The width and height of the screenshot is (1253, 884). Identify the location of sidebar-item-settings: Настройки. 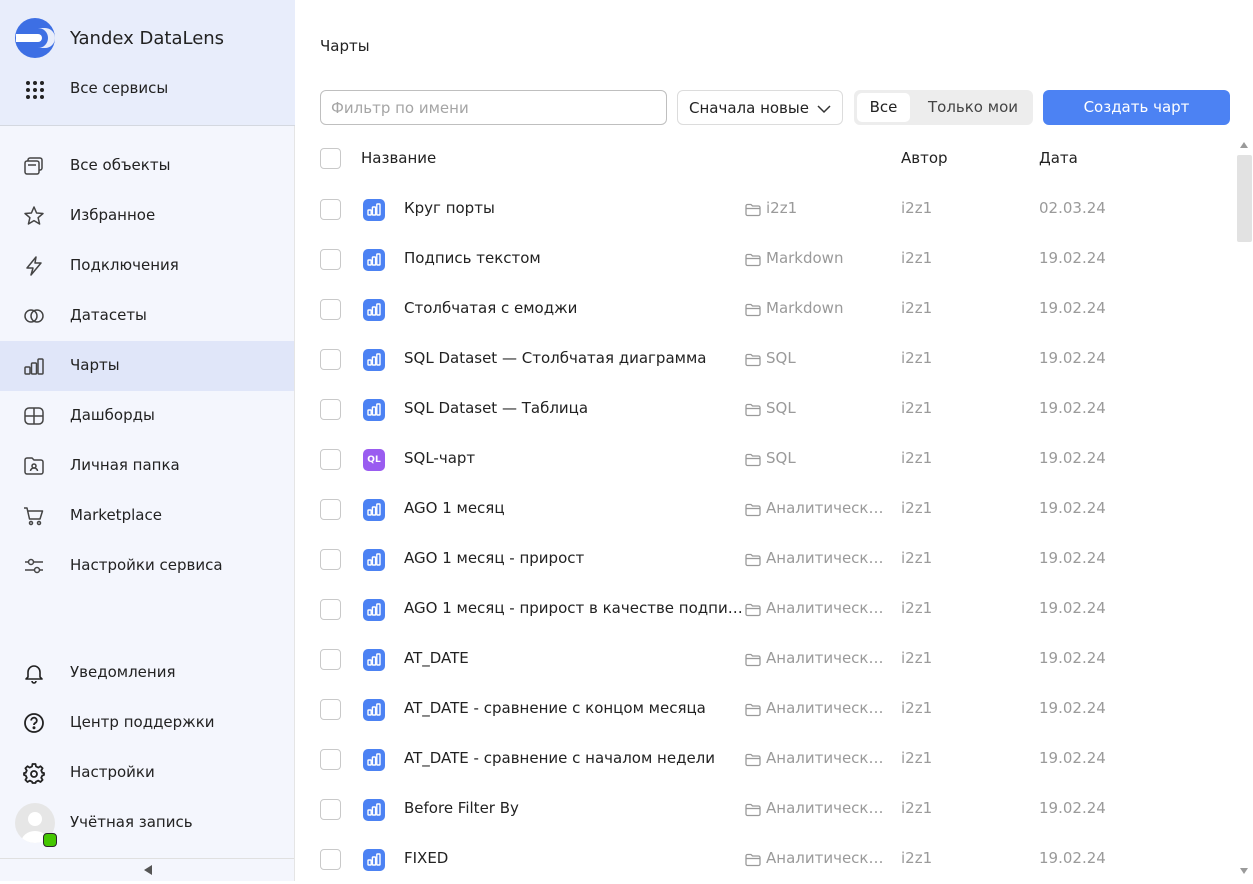
(147, 773).